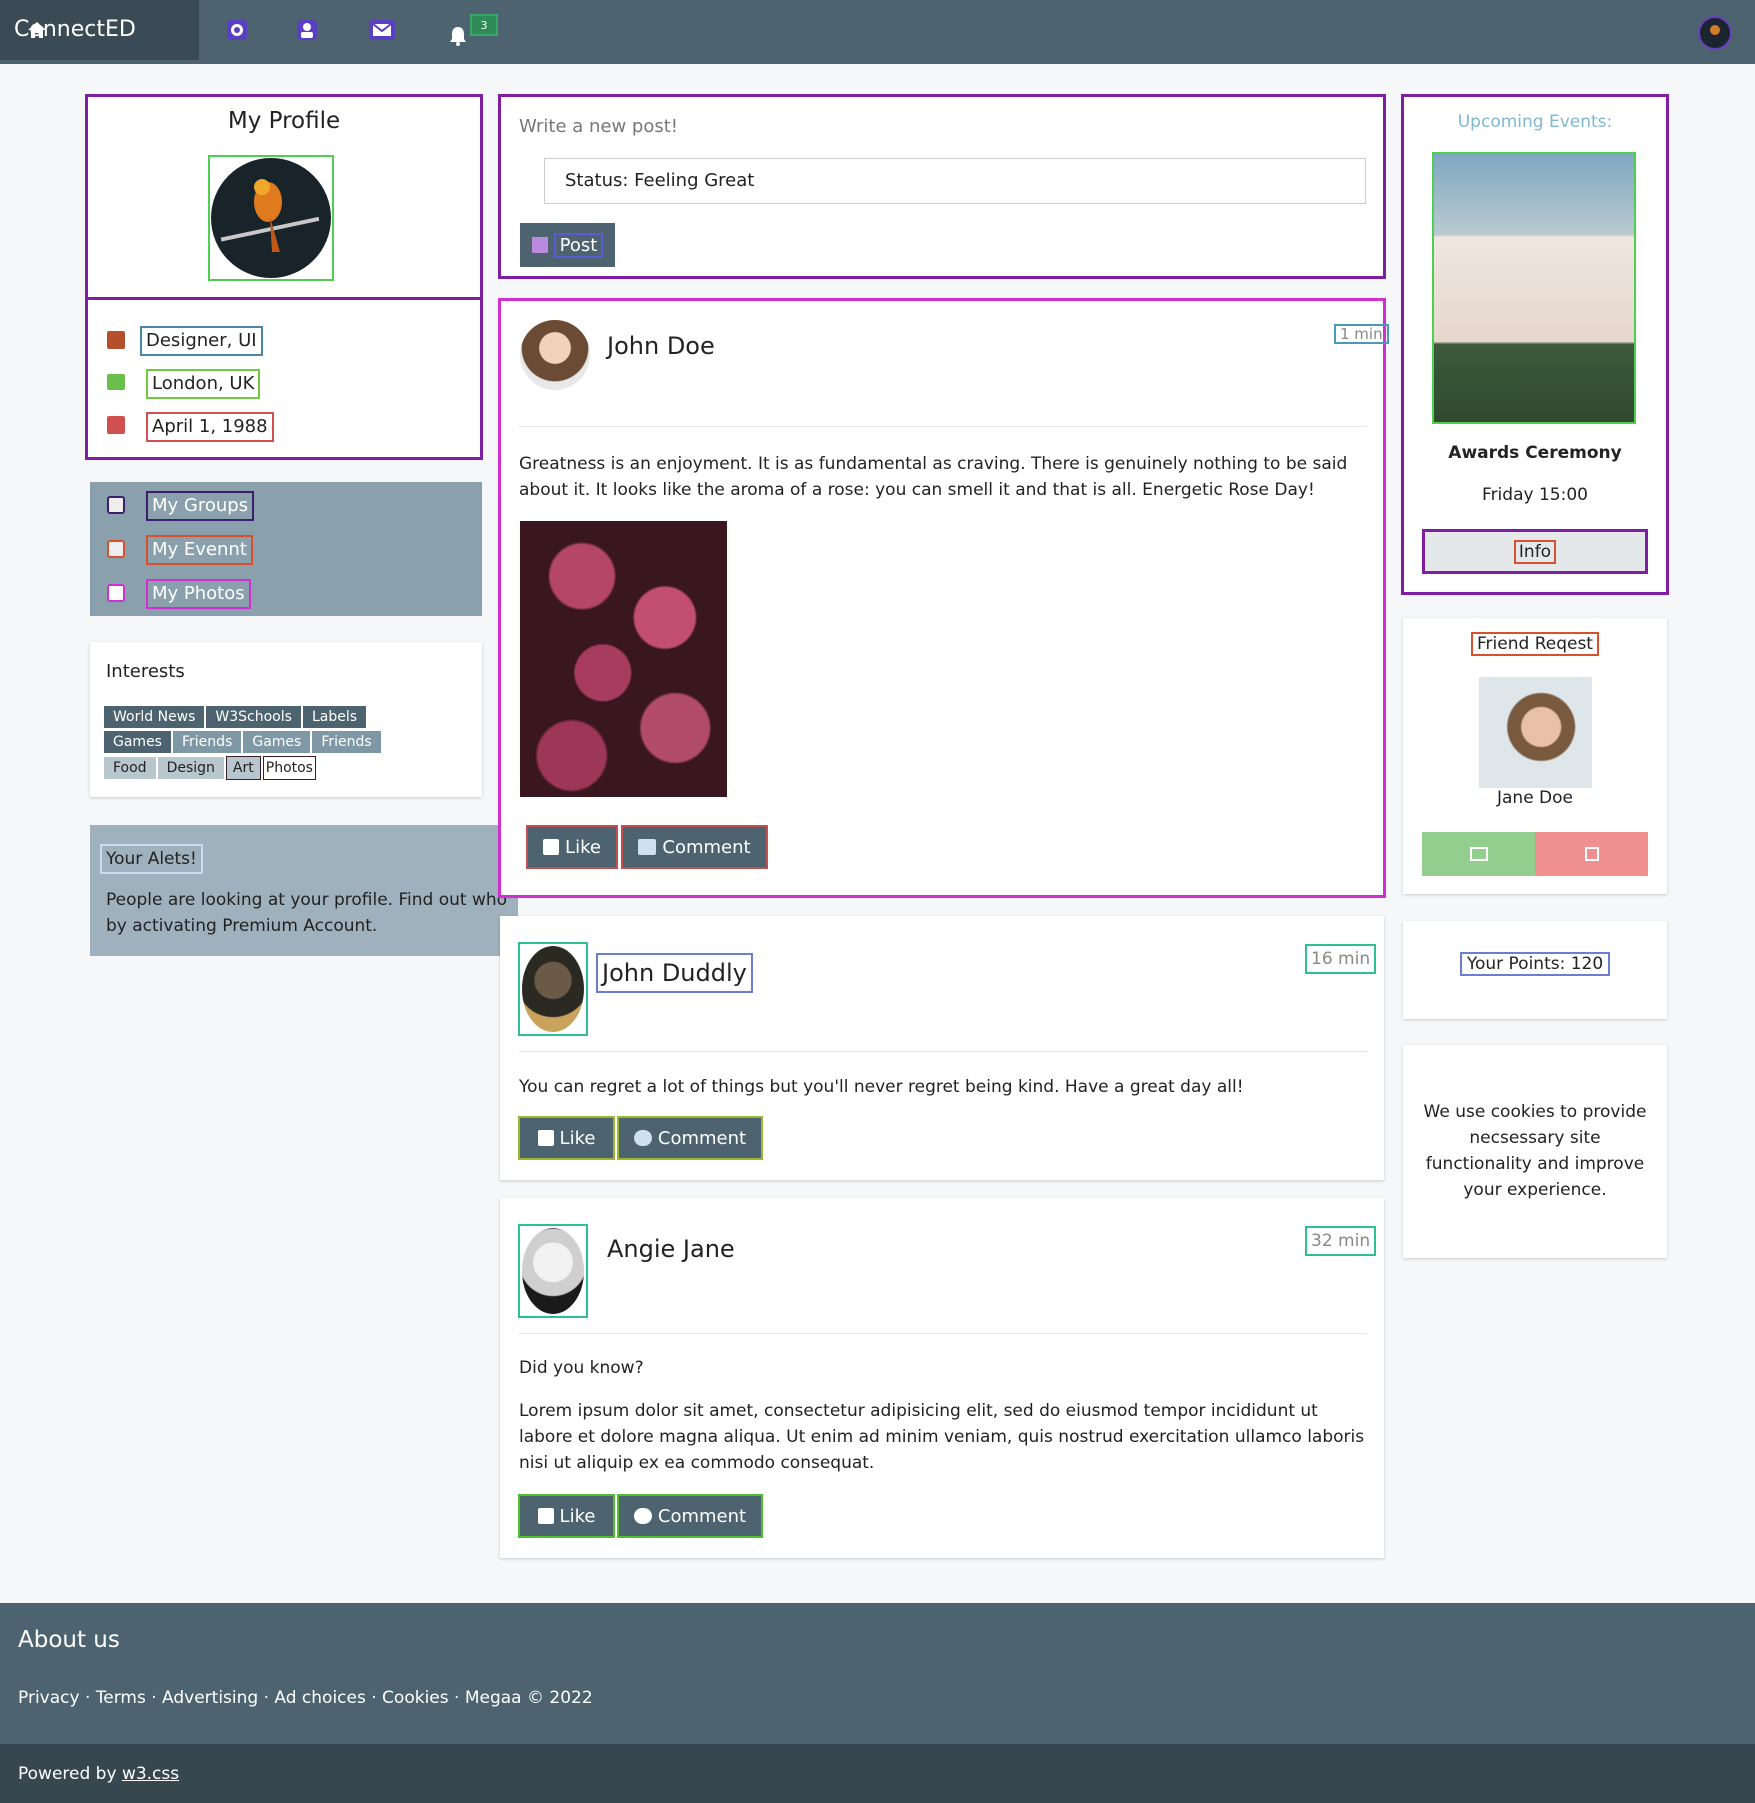 This screenshot has height=1803, width=1755. I want to click on post-button: Post, so click(567, 245).